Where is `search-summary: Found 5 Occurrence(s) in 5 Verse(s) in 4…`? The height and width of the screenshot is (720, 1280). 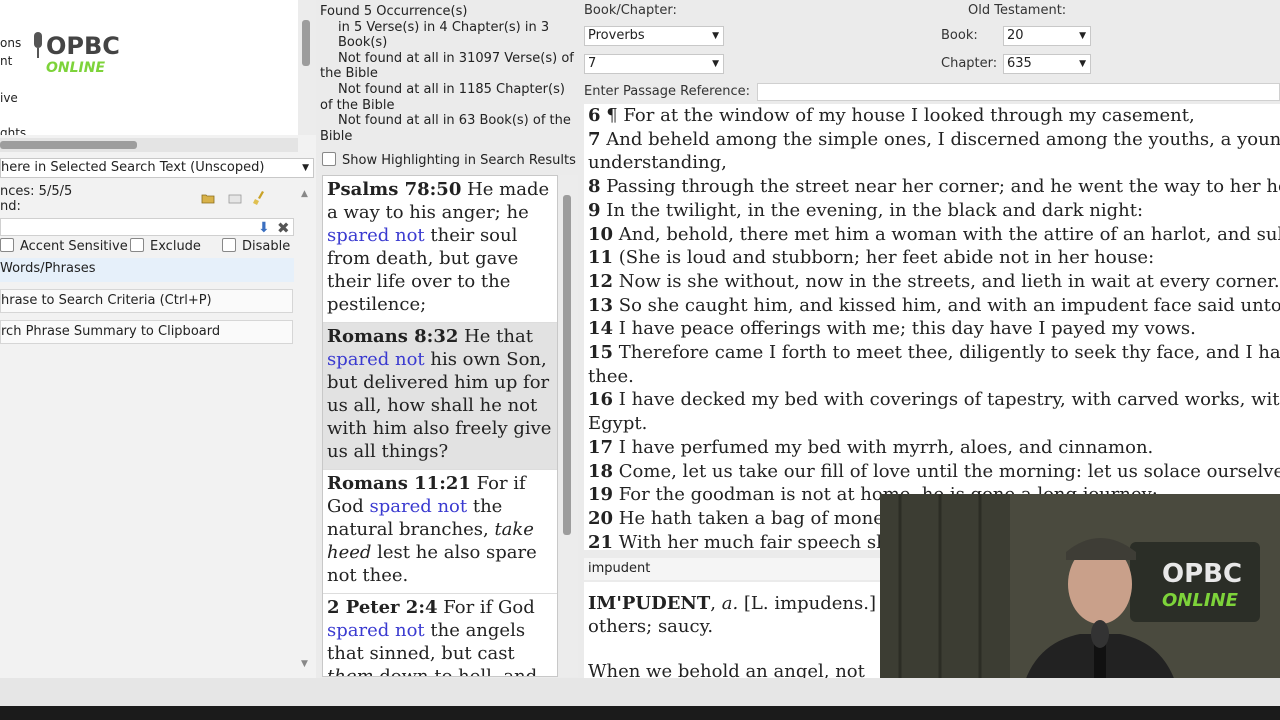
search-summary: Found 5 Occurrence(s) in 5 Verse(s) in 4… is located at coordinates (449, 74).